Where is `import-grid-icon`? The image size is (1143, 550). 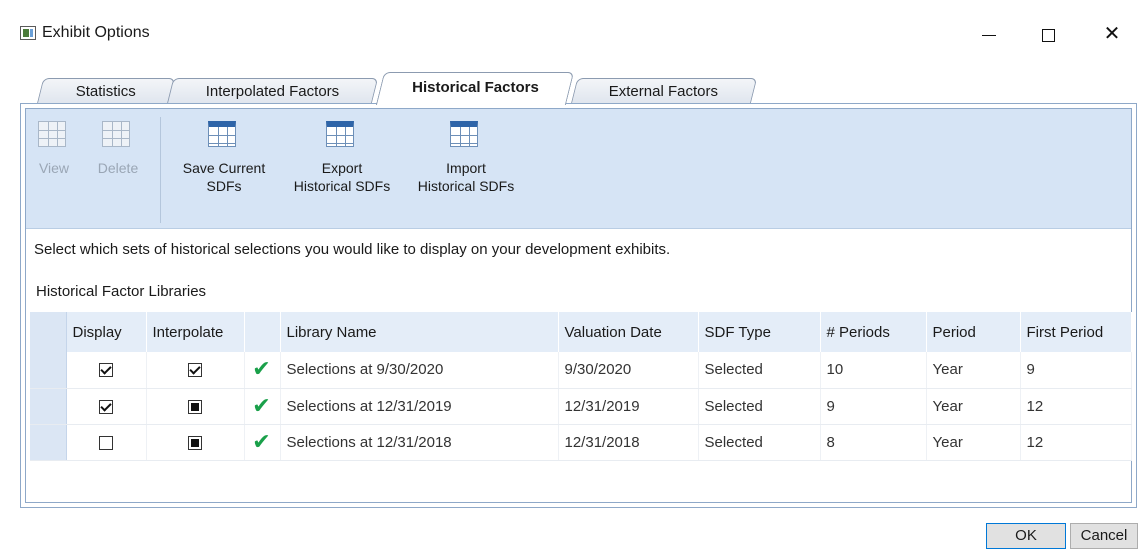 import-grid-icon is located at coordinates (466, 135).